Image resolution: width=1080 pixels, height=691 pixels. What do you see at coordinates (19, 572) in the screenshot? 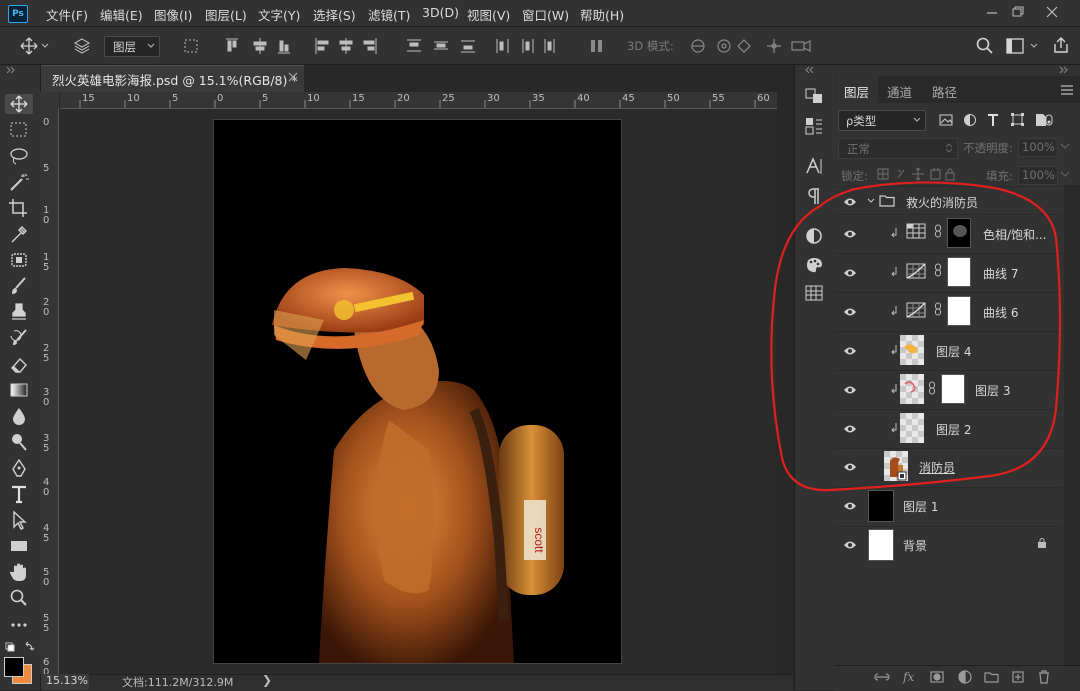
I see `hand-tool-icon` at bounding box center [19, 572].